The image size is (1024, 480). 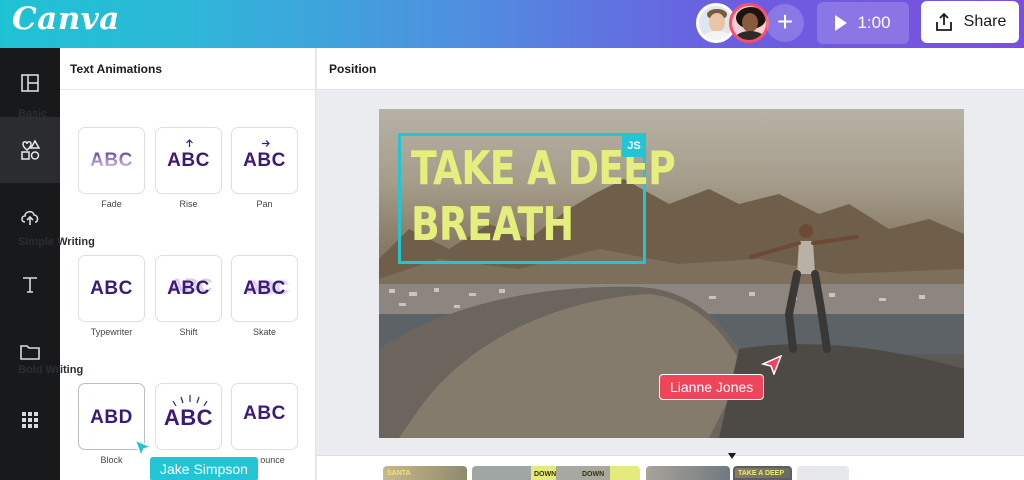 I want to click on block-sample: ABD, so click(x=111, y=417).